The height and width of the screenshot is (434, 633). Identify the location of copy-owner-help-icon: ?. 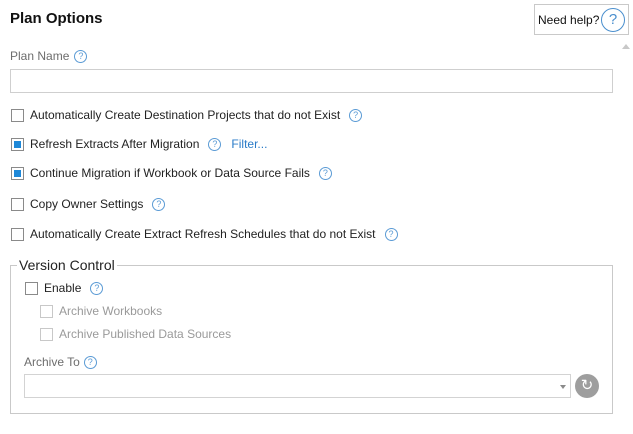
(159, 204).